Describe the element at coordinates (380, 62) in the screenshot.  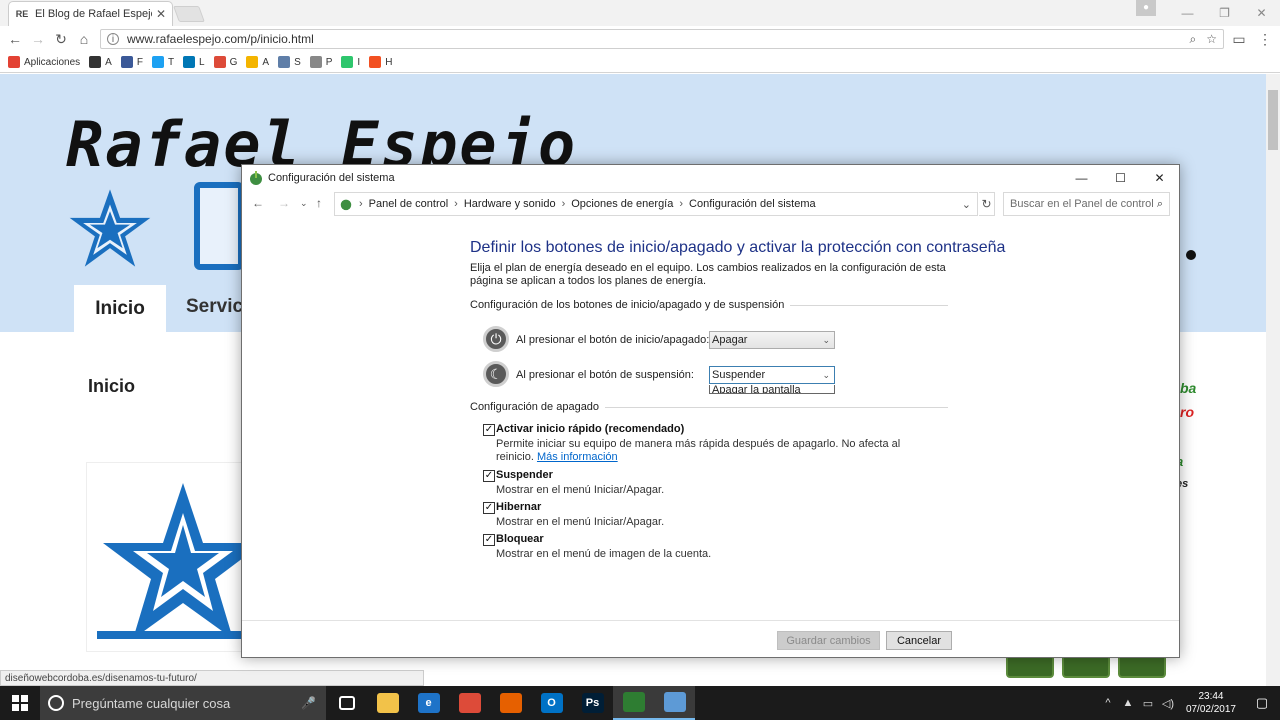
I see `bookmark-item: H` at that location.